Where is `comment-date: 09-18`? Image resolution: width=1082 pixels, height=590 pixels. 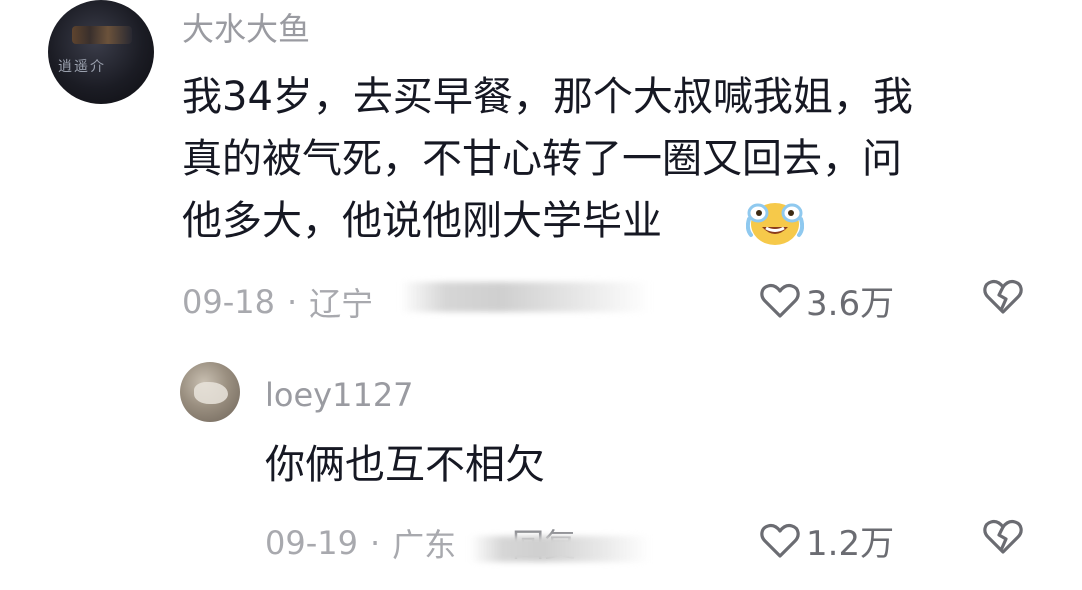
comment-date: 09-18 is located at coordinates (228, 302).